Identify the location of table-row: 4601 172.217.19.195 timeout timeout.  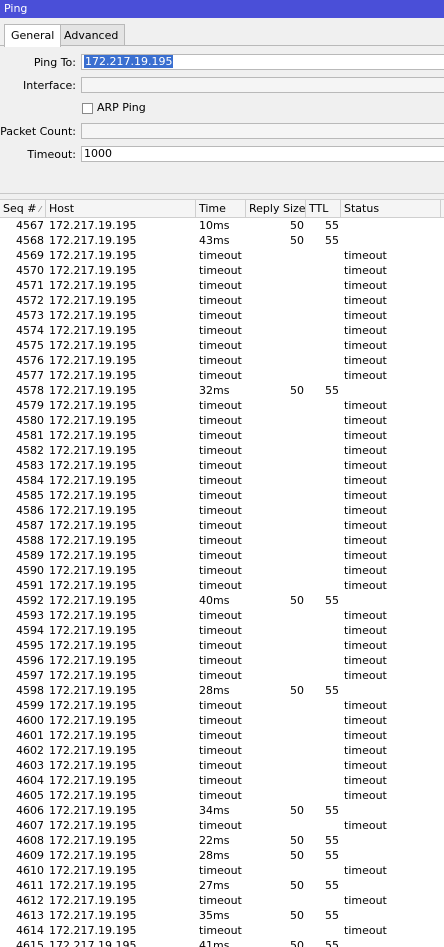
(222, 735).